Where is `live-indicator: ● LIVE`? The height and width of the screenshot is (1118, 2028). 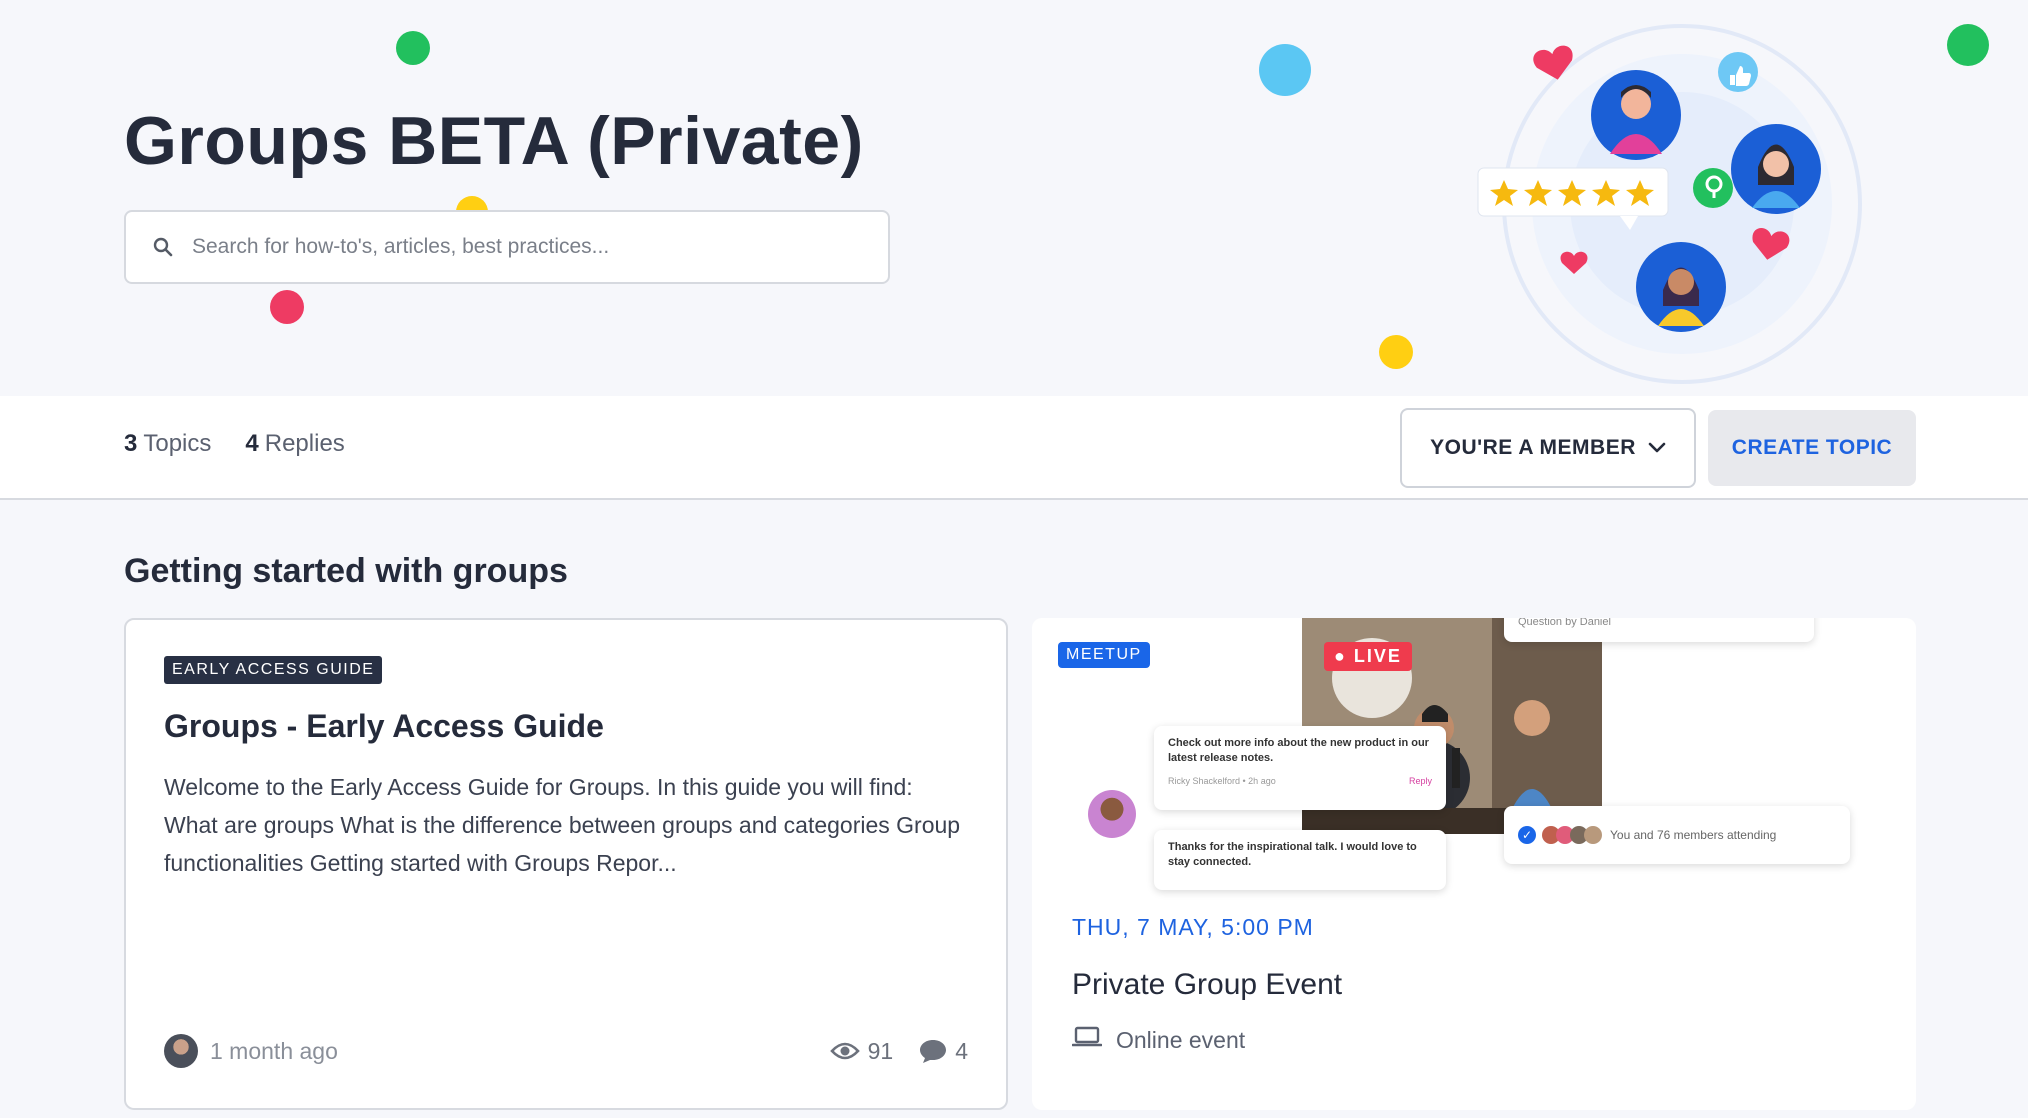
live-indicator: ● LIVE is located at coordinates (1368, 656).